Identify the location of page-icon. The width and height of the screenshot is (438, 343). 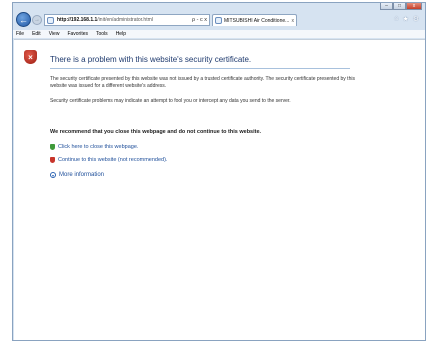
(50, 20).